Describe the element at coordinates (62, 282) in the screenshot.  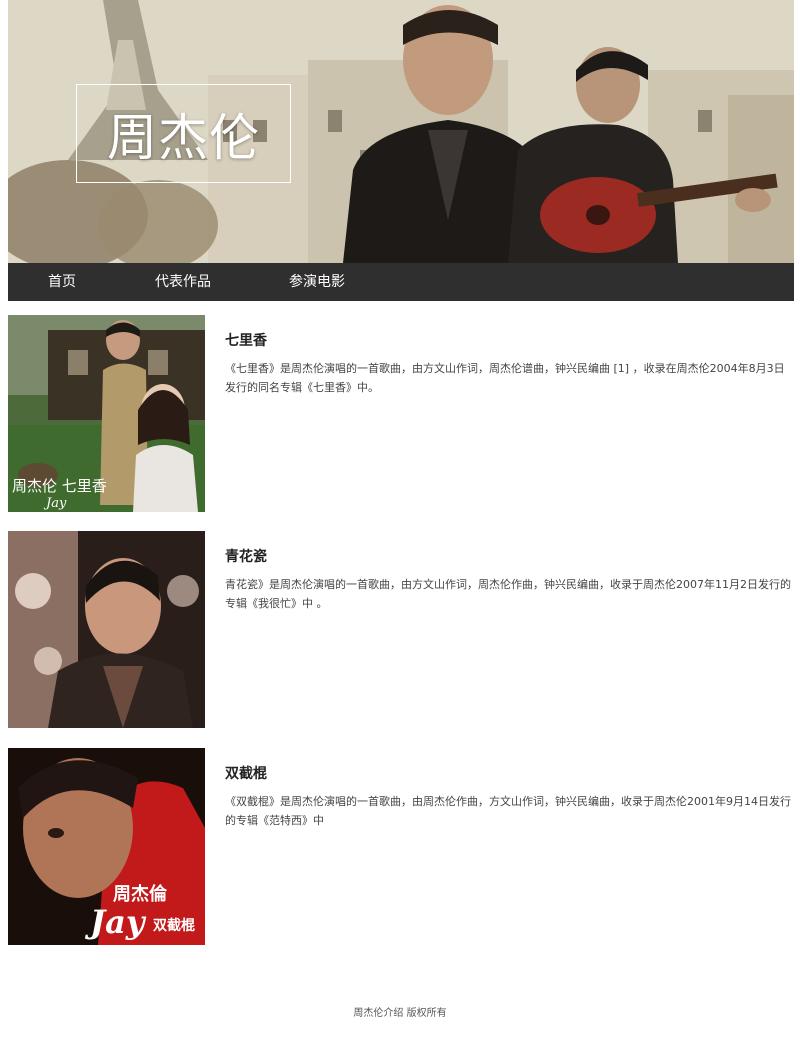
I see `nav-item-home: 首页` at that location.